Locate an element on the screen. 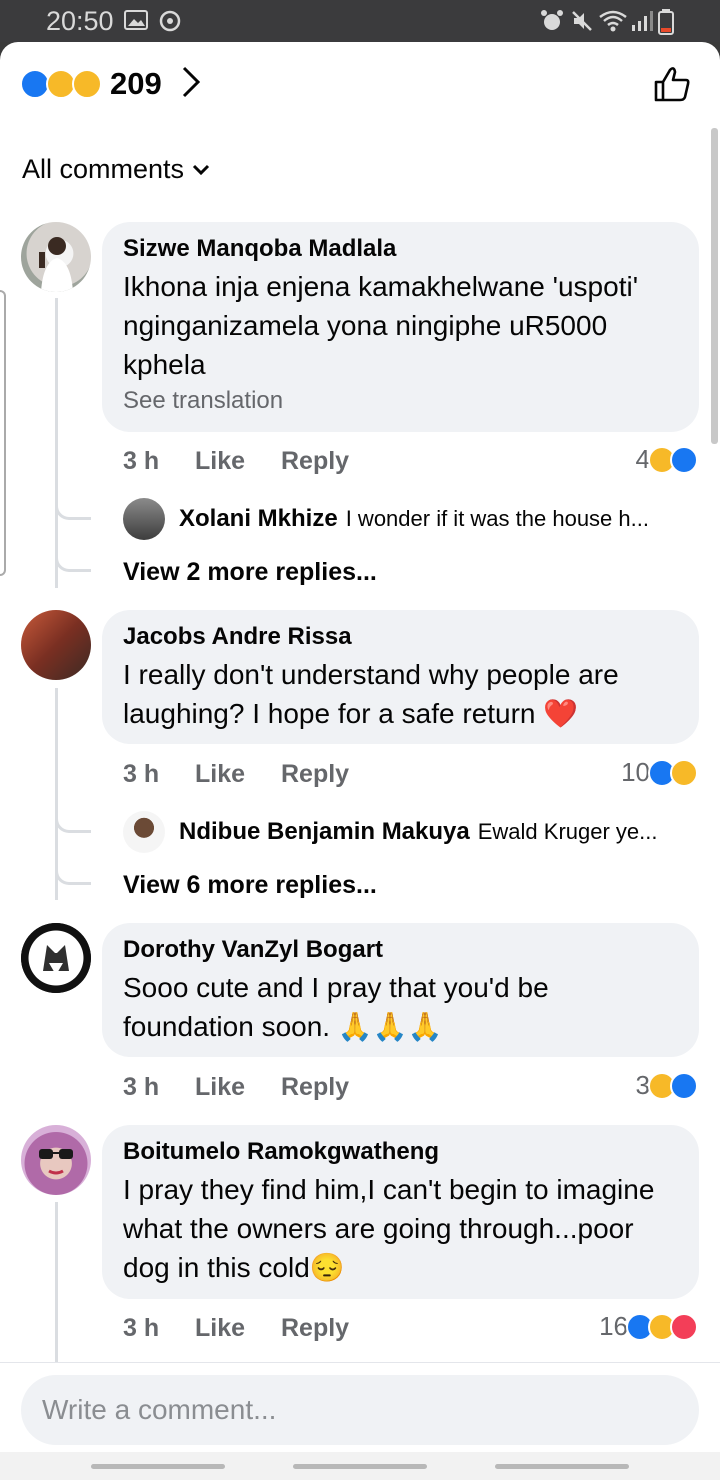  nav-back-handle is located at coordinates (562, 1466).